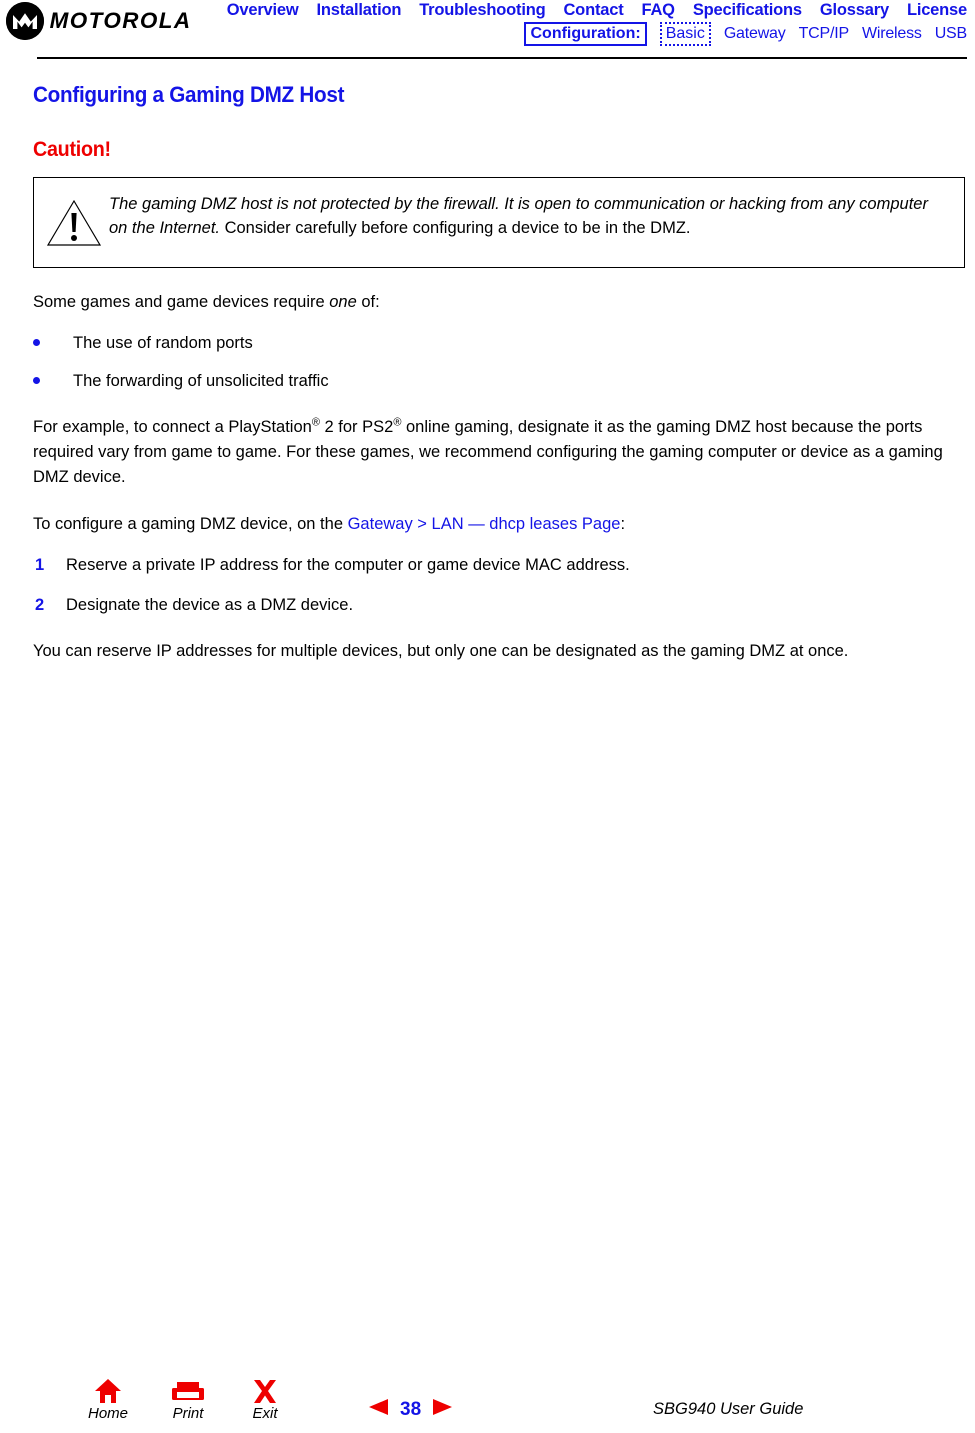 Image resolution: width=975 pixels, height=1433 pixels. What do you see at coordinates (378, 1409) in the screenshot?
I see `triangle-left-icon` at bounding box center [378, 1409].